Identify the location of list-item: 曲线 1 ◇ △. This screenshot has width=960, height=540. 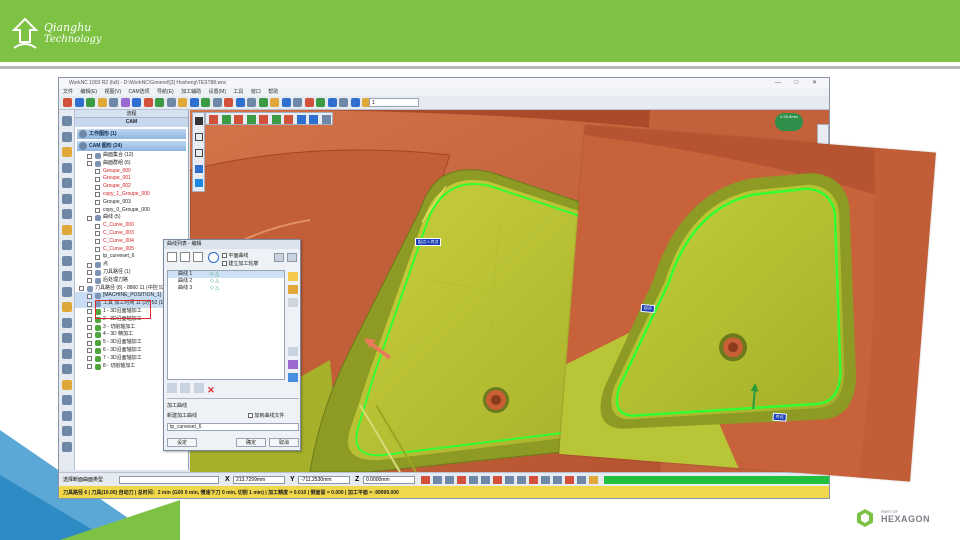
(226, 274).